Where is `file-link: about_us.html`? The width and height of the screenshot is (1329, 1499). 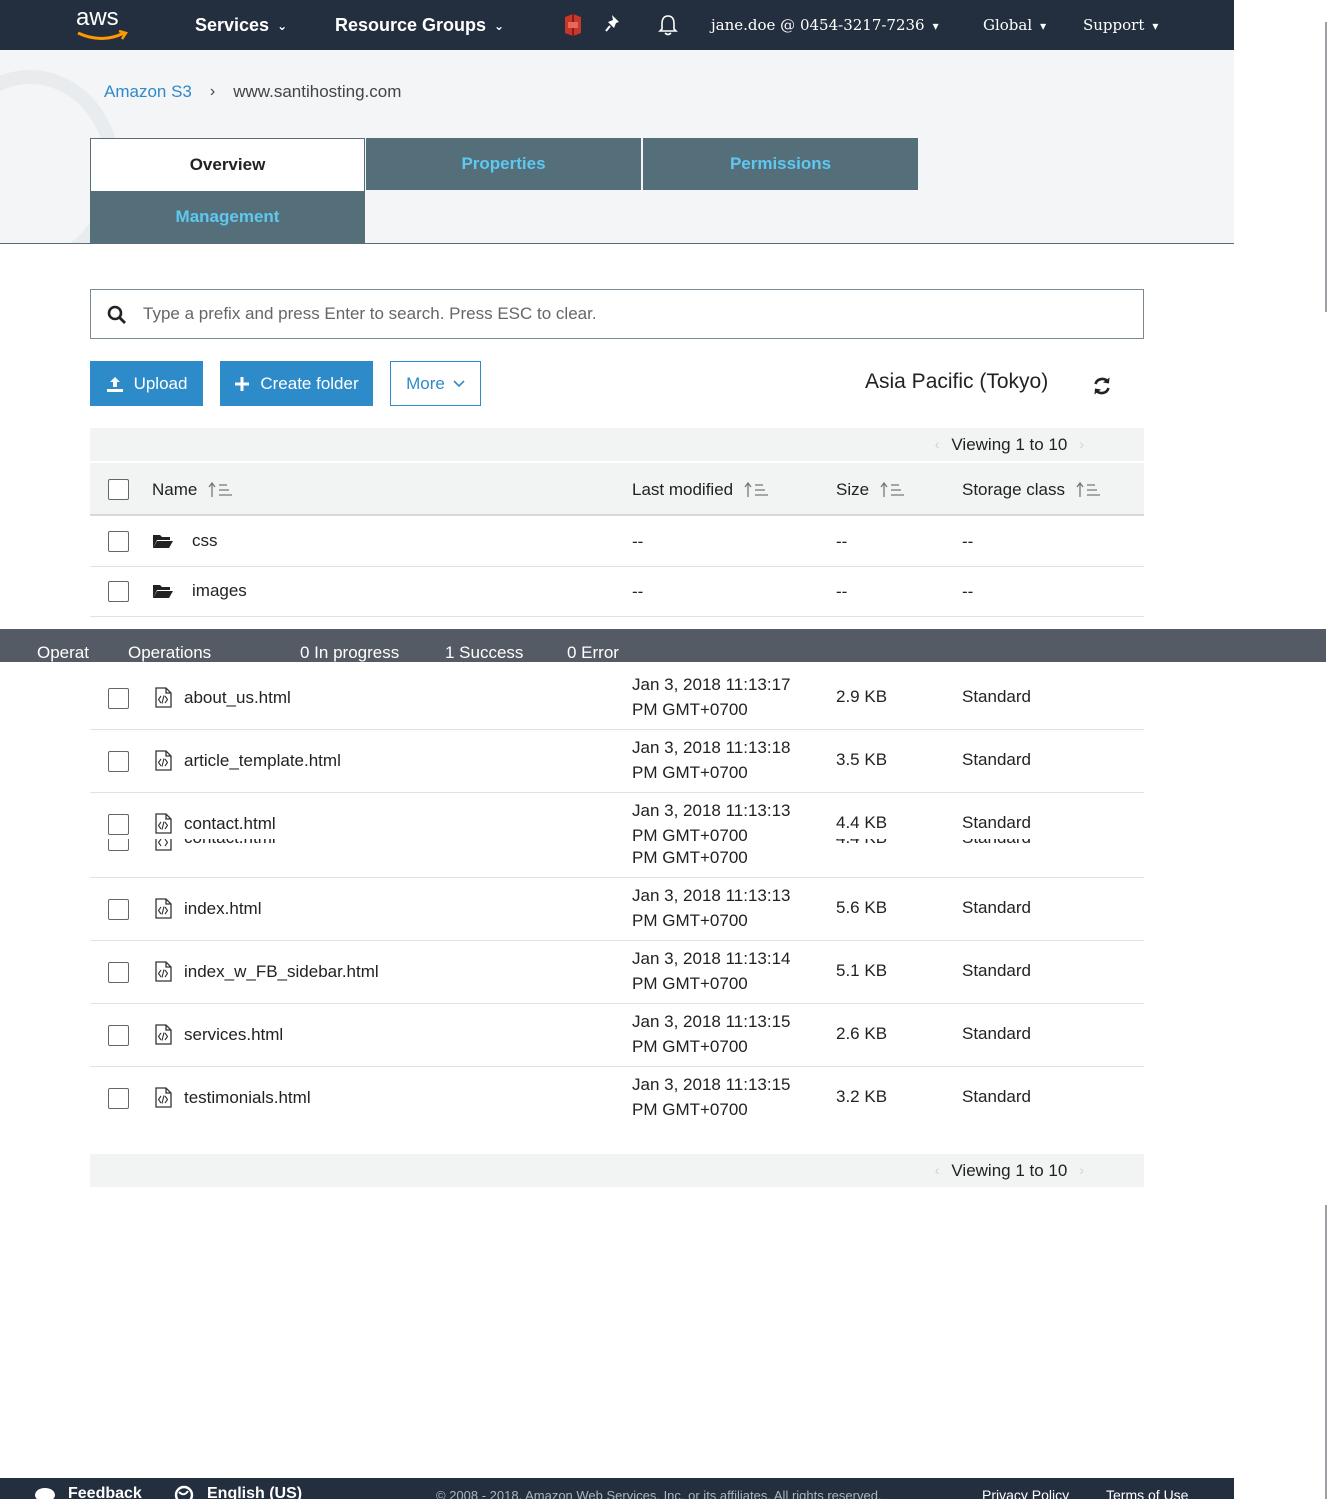
file-link: about_us.html is located at coordinates (237, 698).